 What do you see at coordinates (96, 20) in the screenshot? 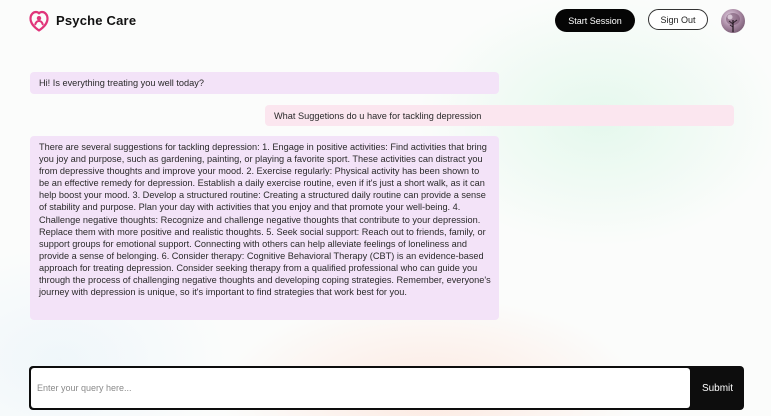
I see `brand-name: Psyche Care` at bounding box center [96, 20].